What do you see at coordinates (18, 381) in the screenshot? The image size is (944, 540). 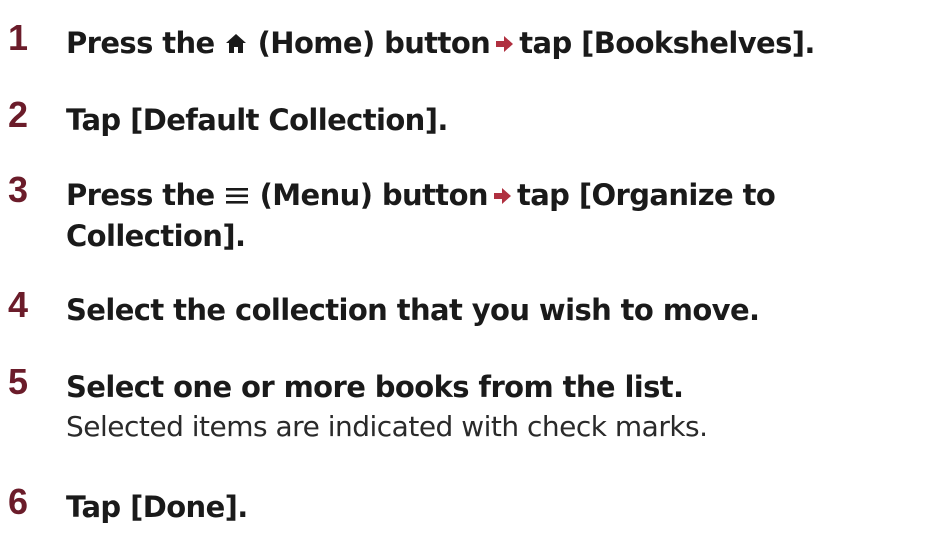 I see `step-number: 5` at bounding box center [18, 381].